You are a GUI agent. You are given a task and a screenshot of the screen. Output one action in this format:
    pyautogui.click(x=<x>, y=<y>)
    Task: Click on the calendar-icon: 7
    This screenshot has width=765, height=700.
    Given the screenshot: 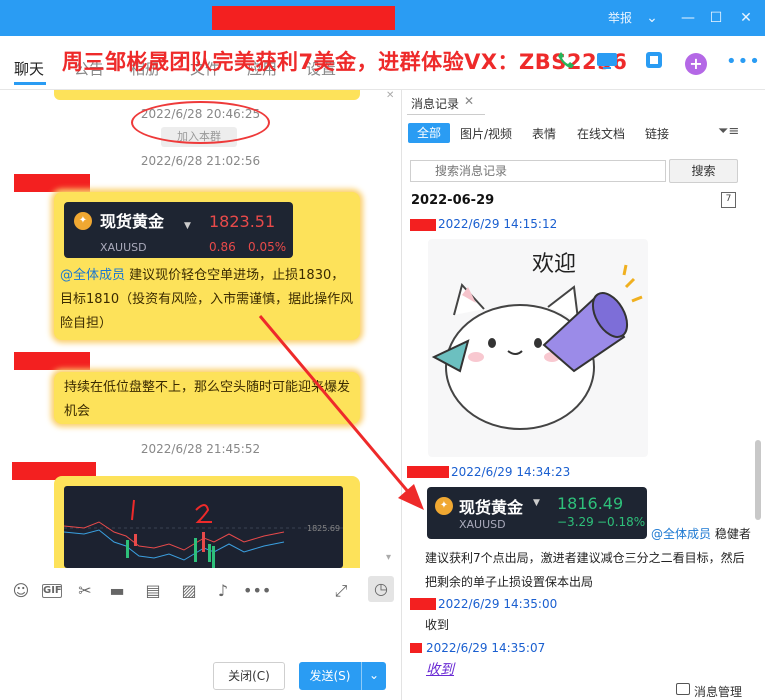 What is the action you would take?
    pyautogui.click(x=728, y=200)
    